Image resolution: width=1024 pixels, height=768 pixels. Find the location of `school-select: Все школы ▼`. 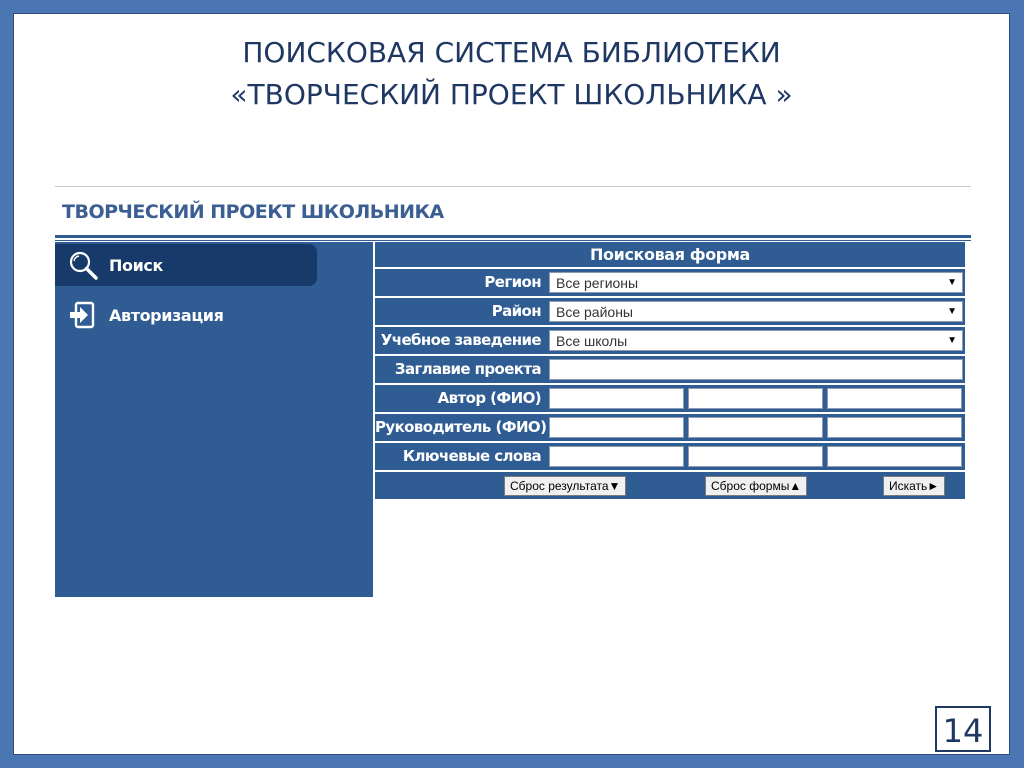

school-select: Все школы ▼ is located at coordinates (756, 340).